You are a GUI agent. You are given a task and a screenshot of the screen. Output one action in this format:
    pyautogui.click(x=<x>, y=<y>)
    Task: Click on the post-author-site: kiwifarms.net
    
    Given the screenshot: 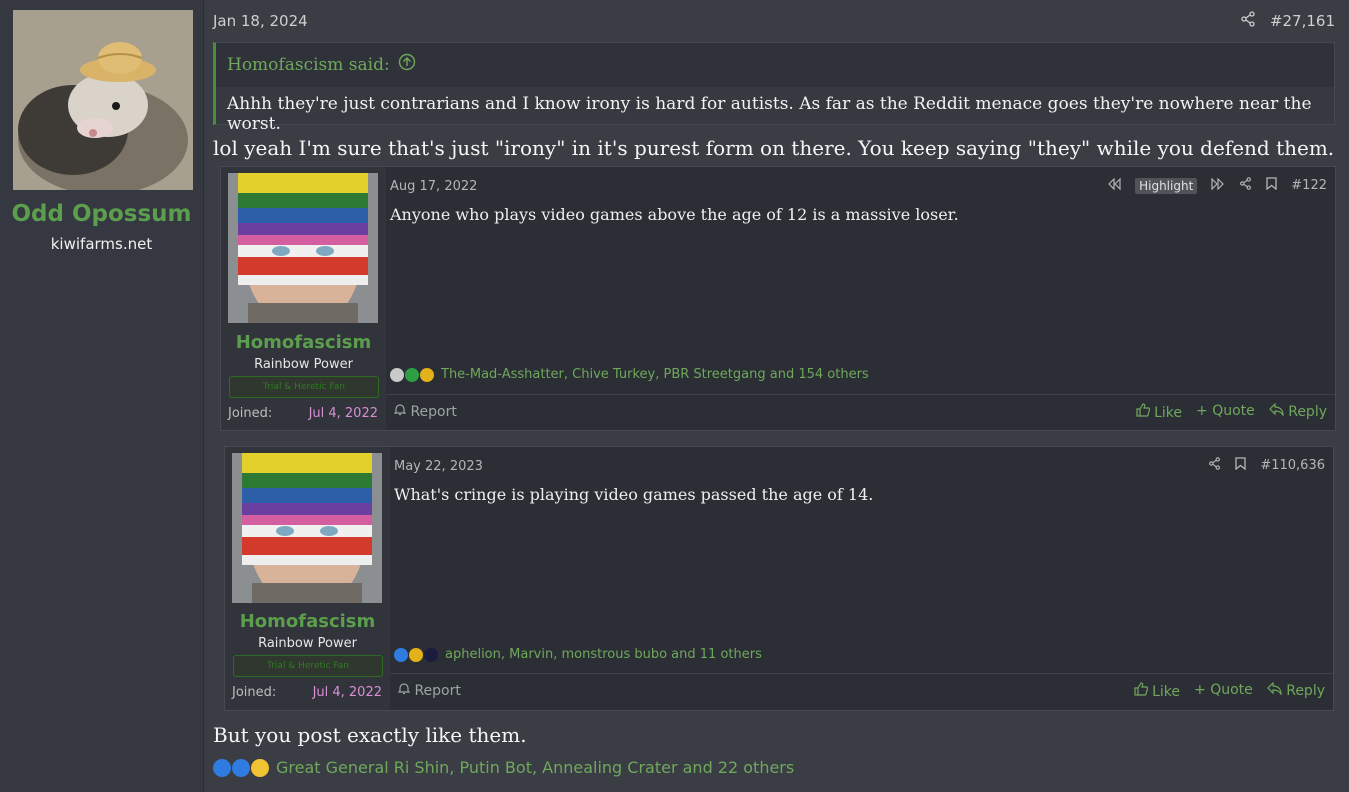 What is the action you would take?
    pyautogui.click(x=101, y=244)
    